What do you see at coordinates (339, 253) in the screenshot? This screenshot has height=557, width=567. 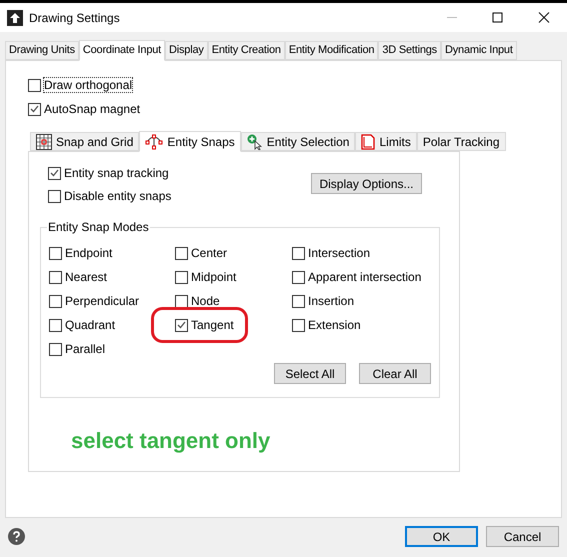 I see `checkbox-label: Intersection` at bounding box center [339, 253].